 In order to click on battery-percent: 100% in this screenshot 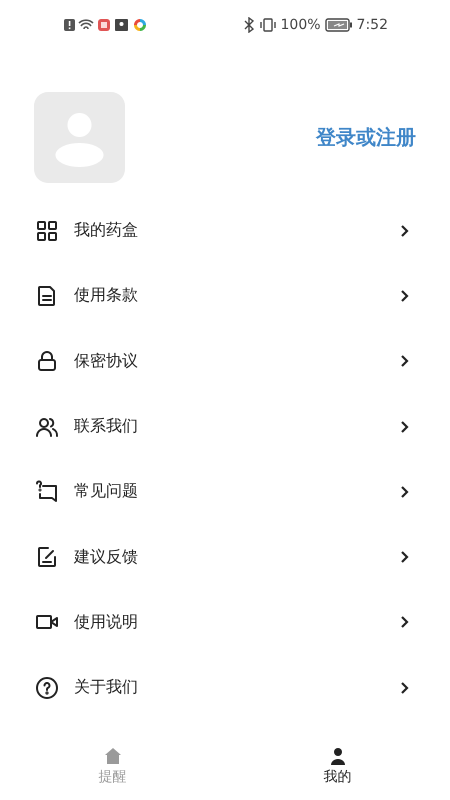, I will do `click(300, 25)`.